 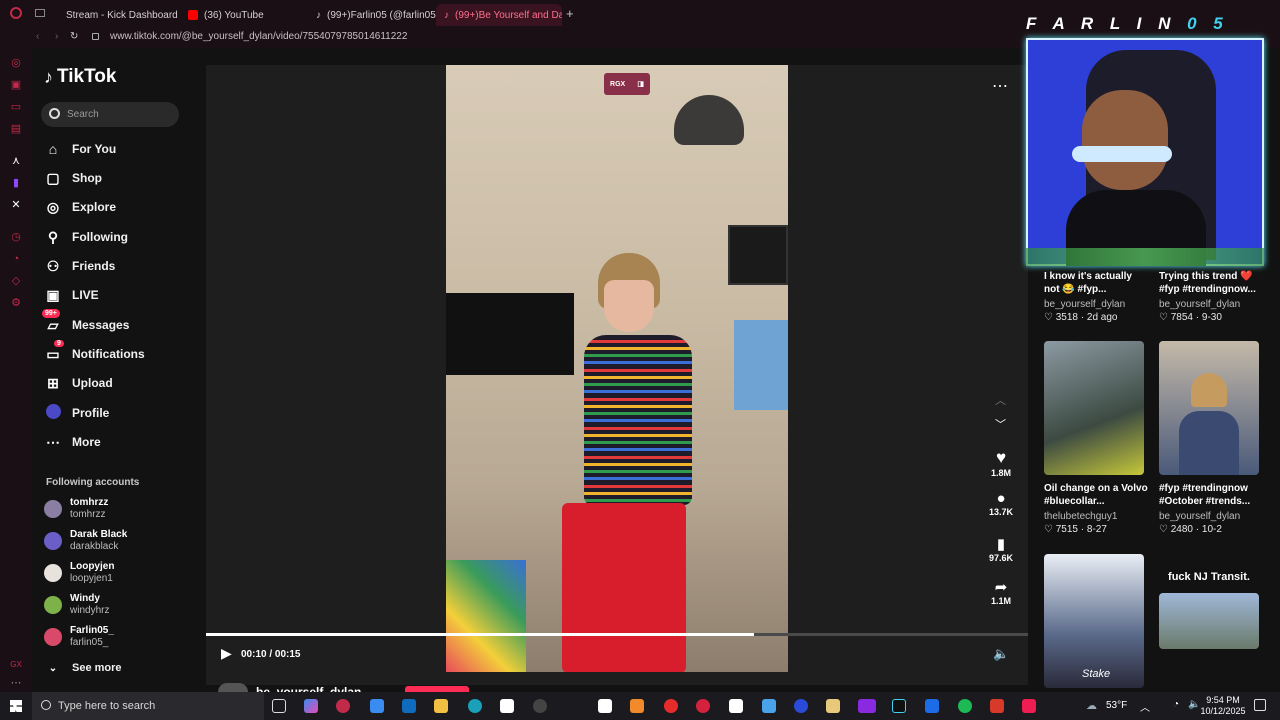 I want to click on taskbar-search-input: Type here to search, so click(x=148, y=706).